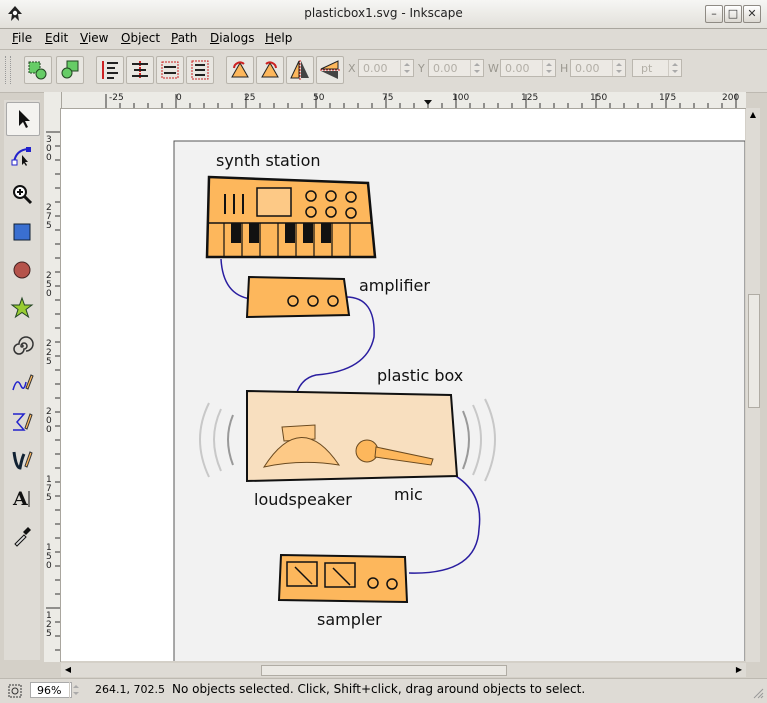 This screenshot has height=703, width=767. I want to click on node-tool, so click(22, 156).